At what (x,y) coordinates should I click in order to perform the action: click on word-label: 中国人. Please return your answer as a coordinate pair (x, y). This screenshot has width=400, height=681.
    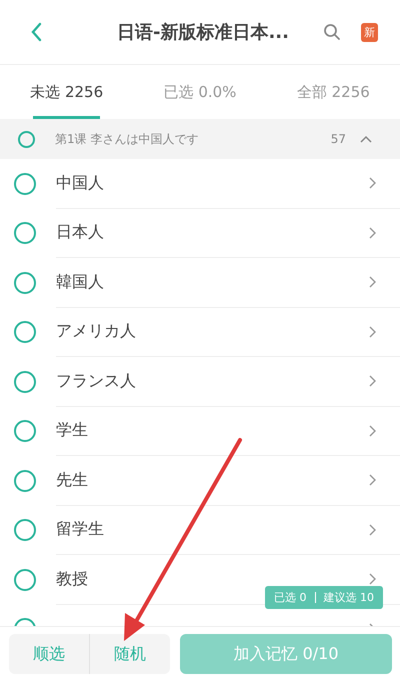
    Looking at the image, I should click on (212, 183).